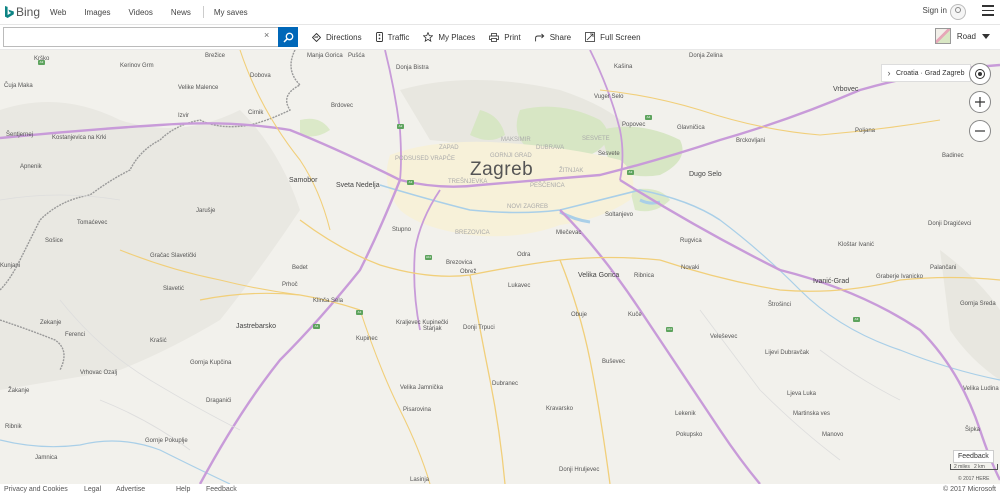 This screenshot has width=1000, height=496. I want to click on place-label: Ivanić-Grad, so click(831, 281).